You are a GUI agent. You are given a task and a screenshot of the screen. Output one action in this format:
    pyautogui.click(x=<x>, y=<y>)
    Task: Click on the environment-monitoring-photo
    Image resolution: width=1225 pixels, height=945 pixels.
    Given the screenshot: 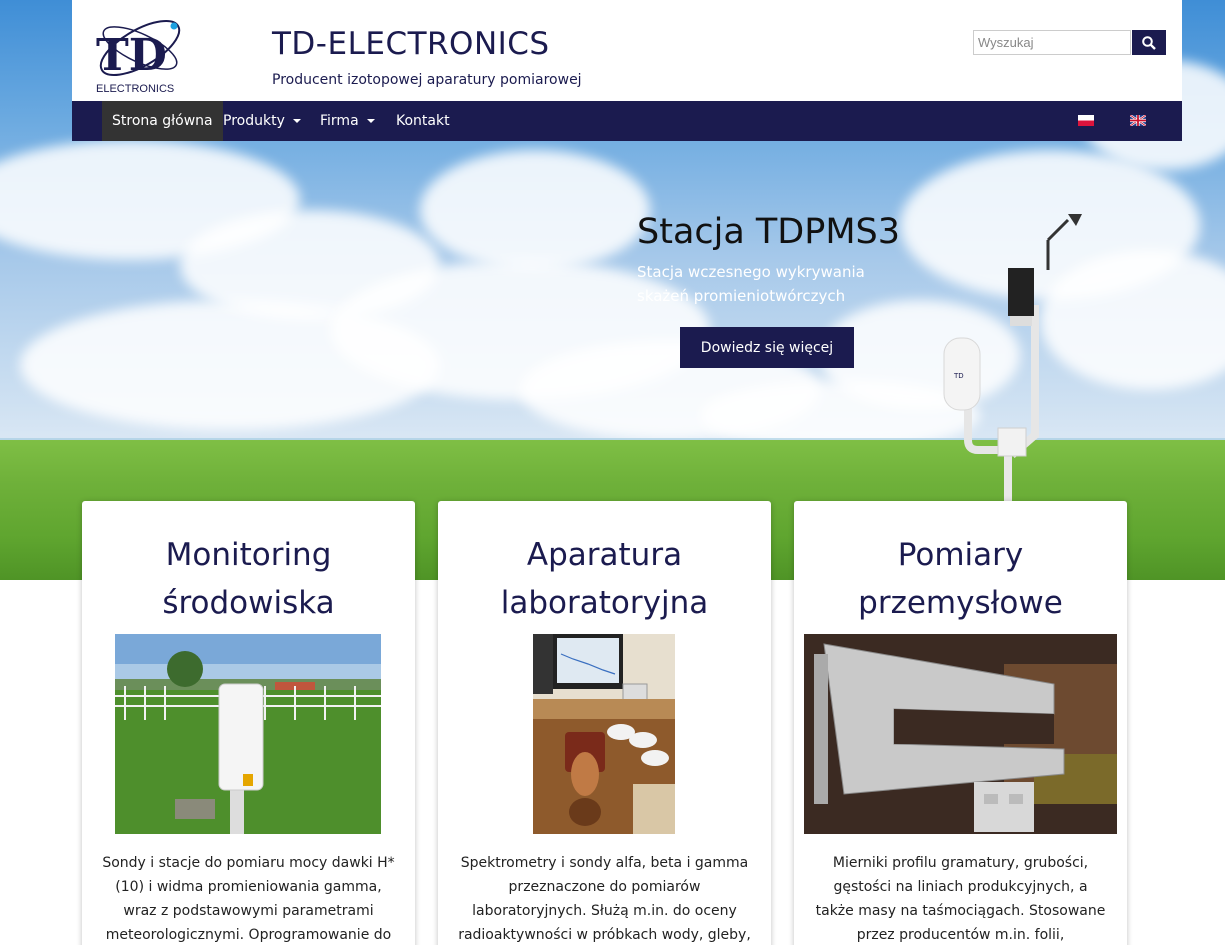 What is the action you would take?
    pyautogui.click(x=248, y=734)
    